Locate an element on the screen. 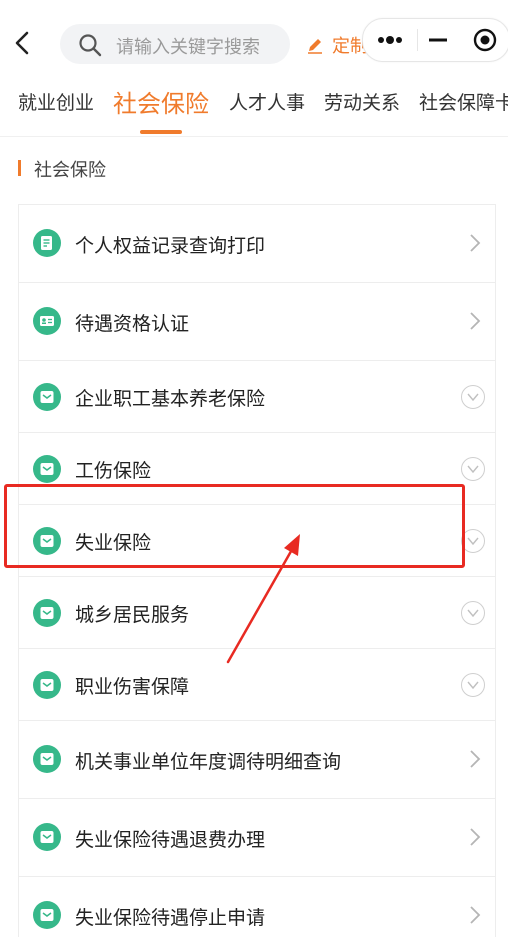 This screenshot has width=508, height=937. top-bar: 请输入关键字搜索 定制 is located at coordinates (254, 42).